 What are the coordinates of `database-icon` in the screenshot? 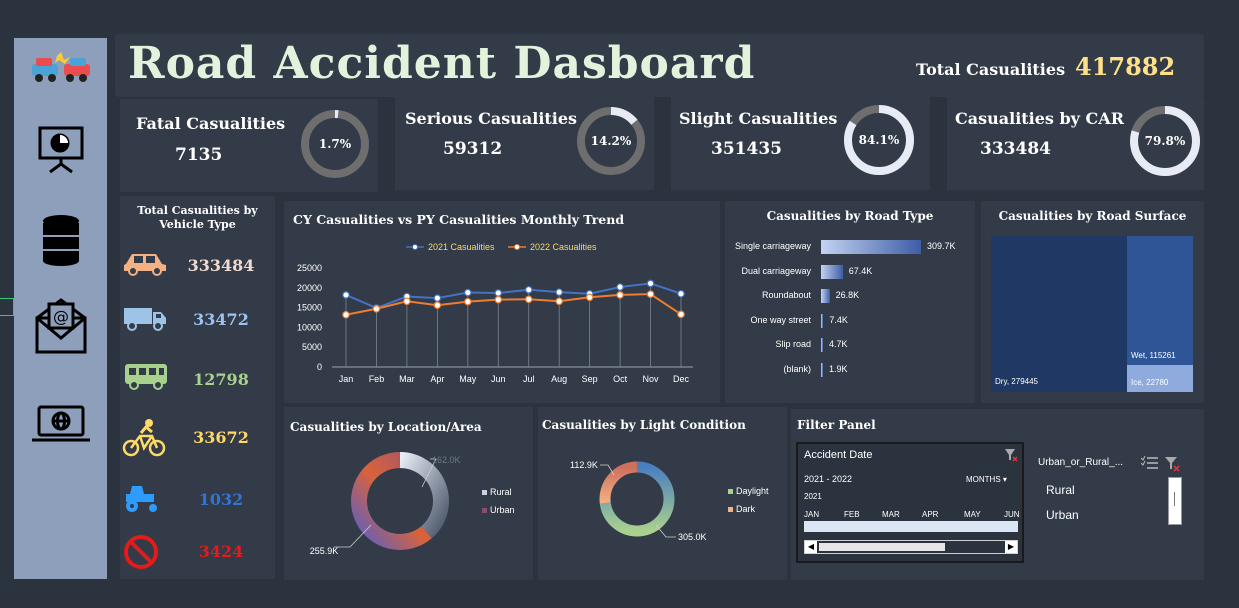 It's located at (60, 240).